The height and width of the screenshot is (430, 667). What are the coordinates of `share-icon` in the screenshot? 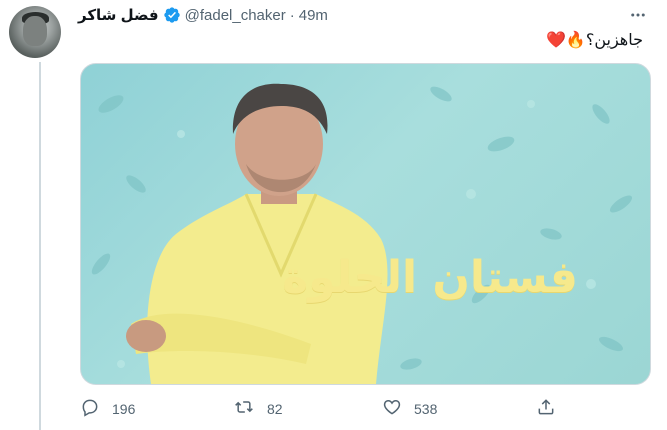 It's located at (552, 408).